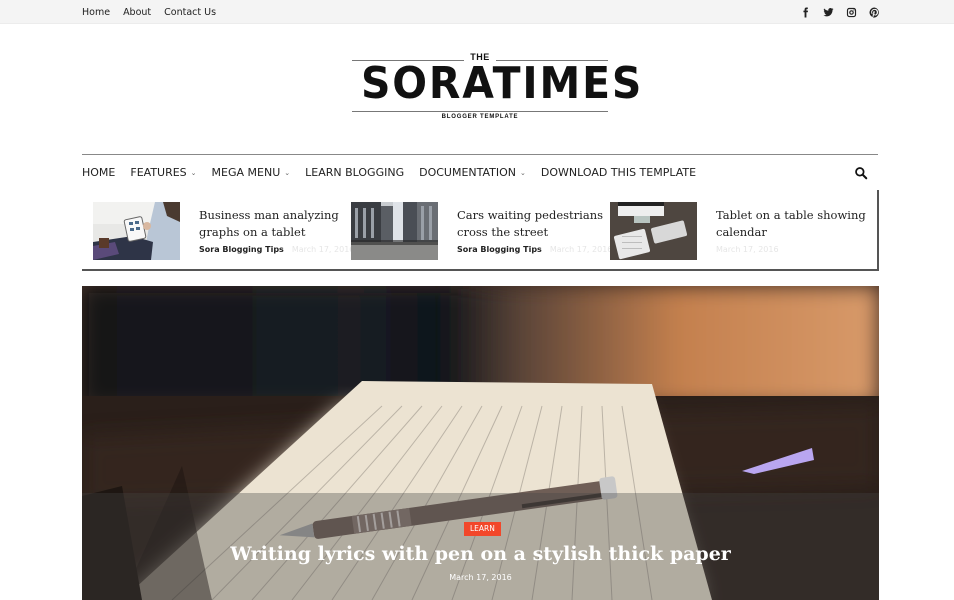 Image resolution: width=954 pixels, height=600 pixels. What do you see at coordinates (480, 577) in the screenshot?
I see `hero-date: March 17, 2016` at bounding box center [480, 577].